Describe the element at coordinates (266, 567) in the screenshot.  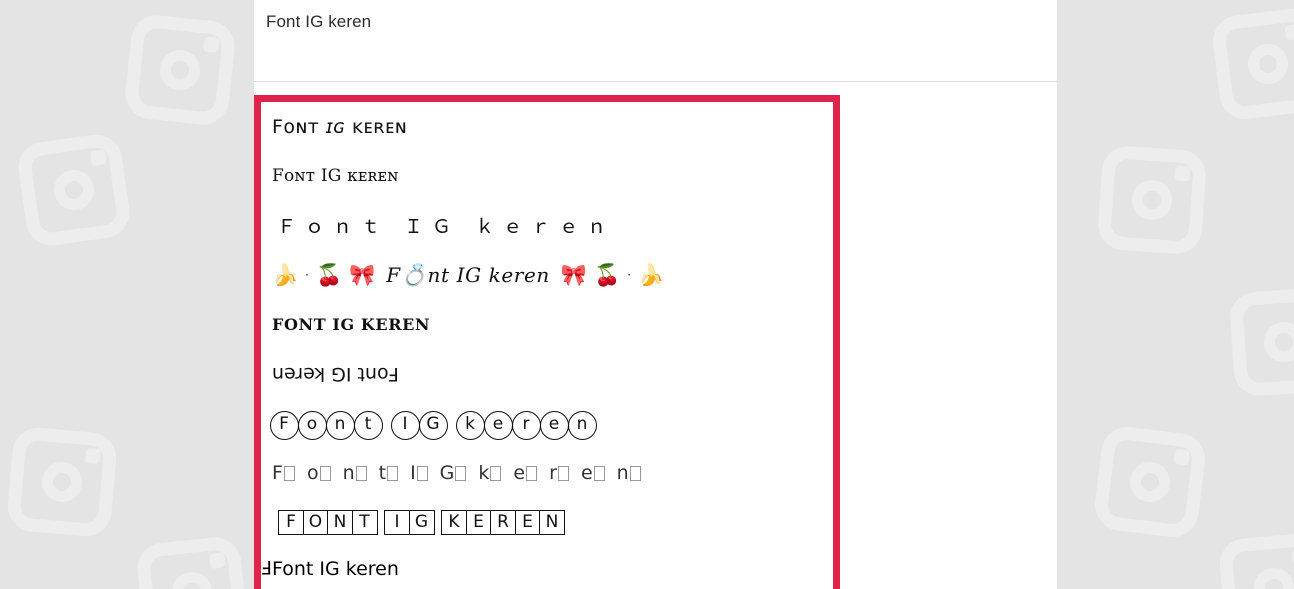
I see `font-style-mirrored-top: Font IG keren` at that location.